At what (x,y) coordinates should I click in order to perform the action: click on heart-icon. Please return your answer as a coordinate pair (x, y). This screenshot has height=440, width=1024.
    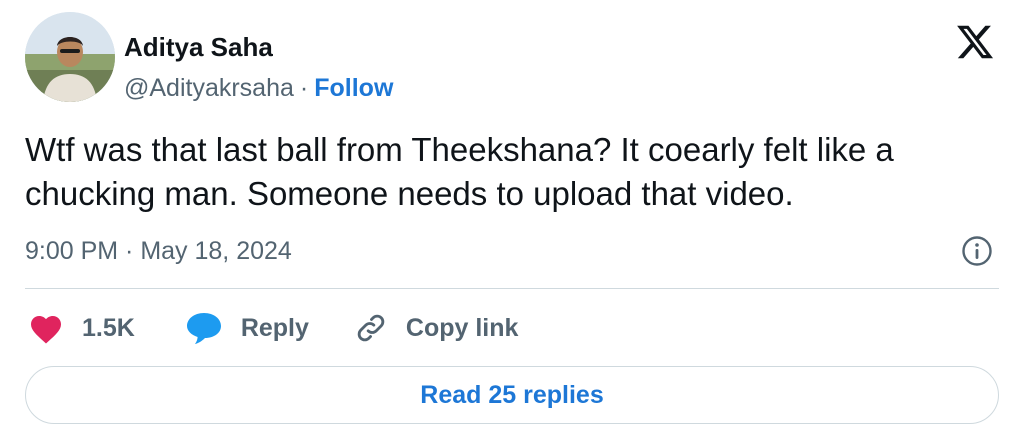
    Looking at the image, I should click on (46, 330).